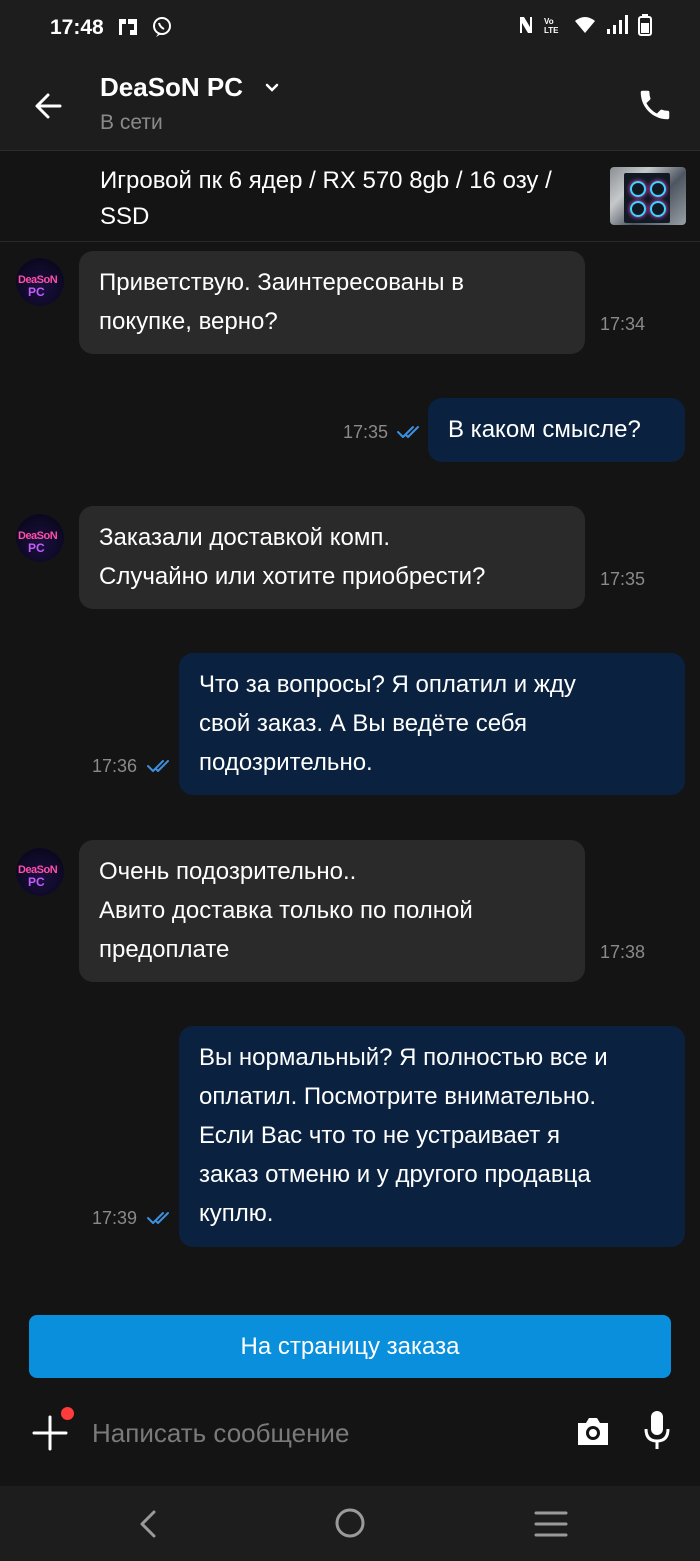 Image resolution: width=700 pixels, height=1561 pixels. I want to click on chat-header: DeaSoN PC В сети, so click(350, 104).